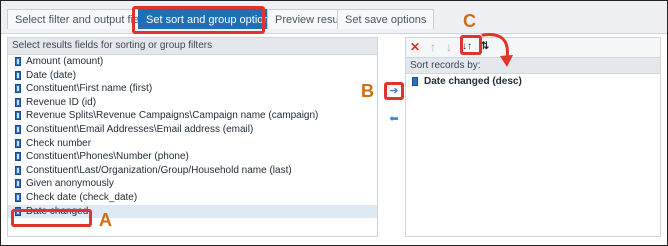 The height and width of the screenshot is (246, 668). What do you see at coordinates (394, 119) in the screenshot?
I see `arrow-left-icon: ⬅` at bounding box center [394, 119].